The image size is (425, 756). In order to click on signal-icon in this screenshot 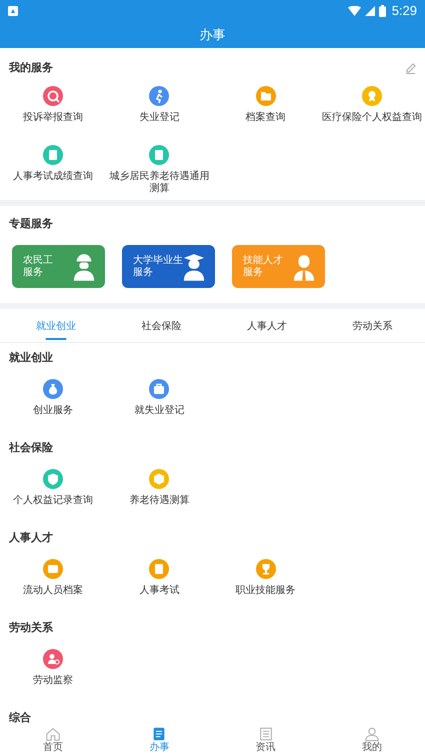, I will do `click(369, 11)`.